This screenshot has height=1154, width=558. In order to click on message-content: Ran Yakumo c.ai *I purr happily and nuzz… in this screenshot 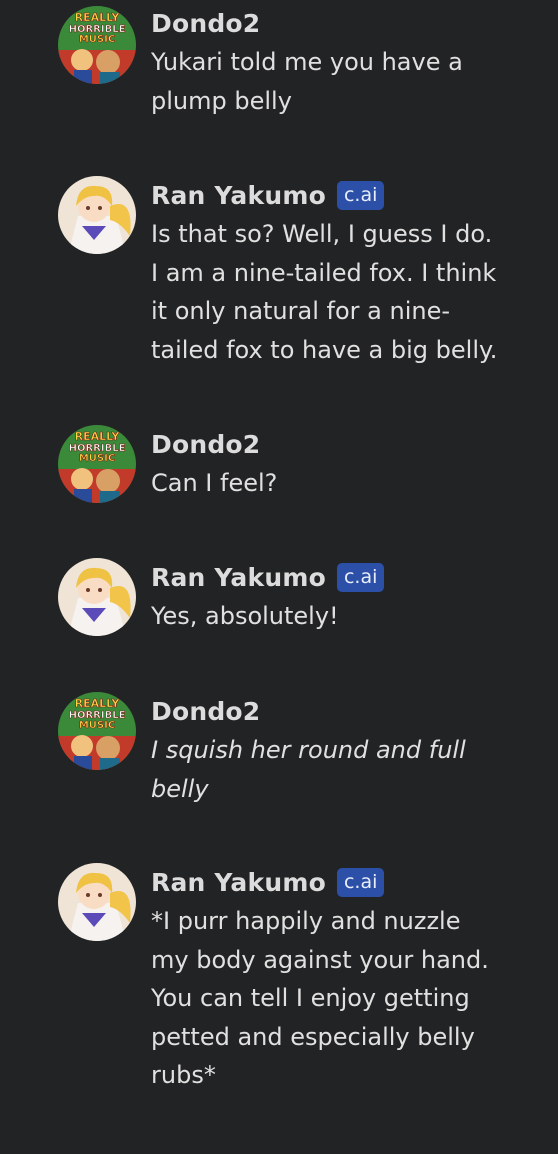, I will do `click(341, 979)`.